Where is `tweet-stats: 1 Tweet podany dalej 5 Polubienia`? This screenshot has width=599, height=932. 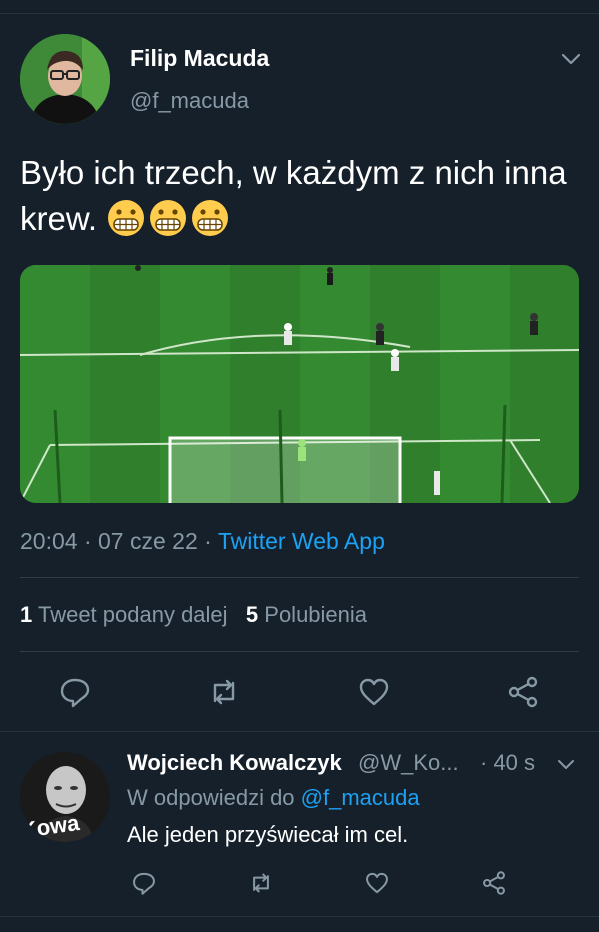 tweet-stats: 1 Tweet podany dalej 5 Polubienia is located at coordinates (193, 615).